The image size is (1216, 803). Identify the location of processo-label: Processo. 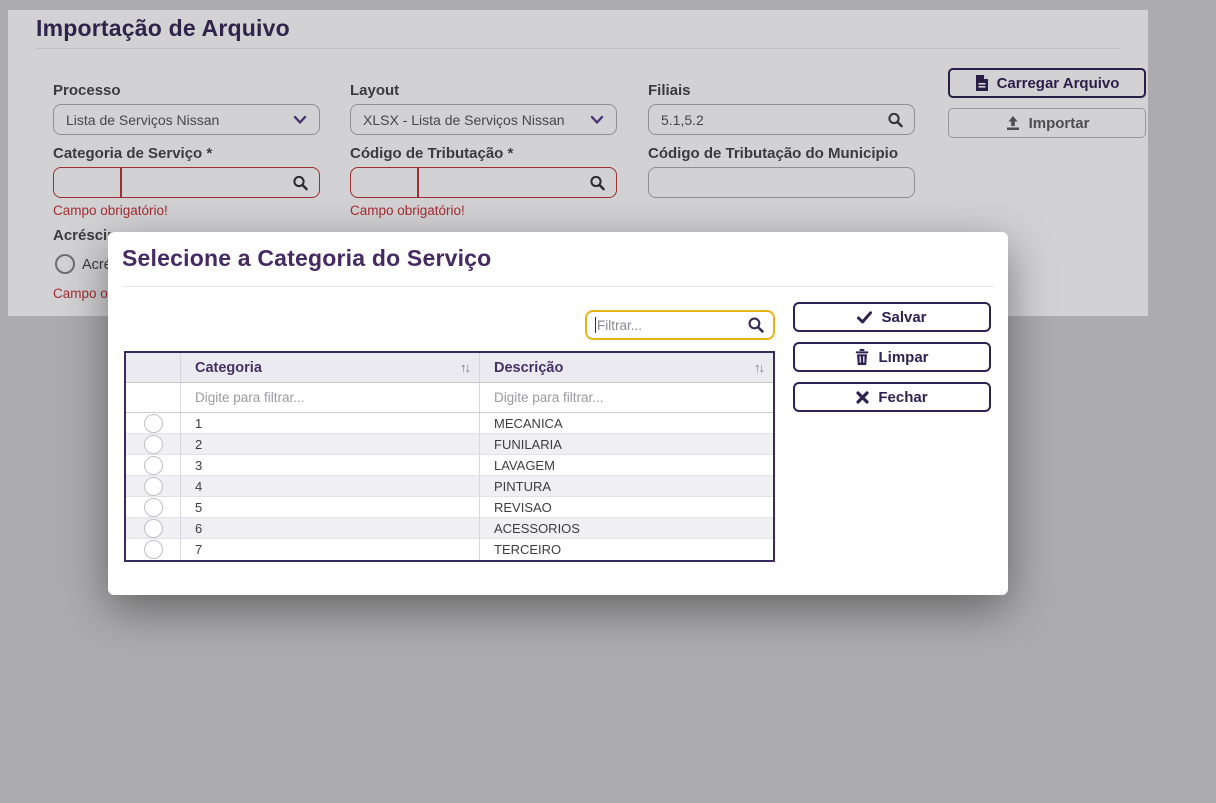
(87, 90).